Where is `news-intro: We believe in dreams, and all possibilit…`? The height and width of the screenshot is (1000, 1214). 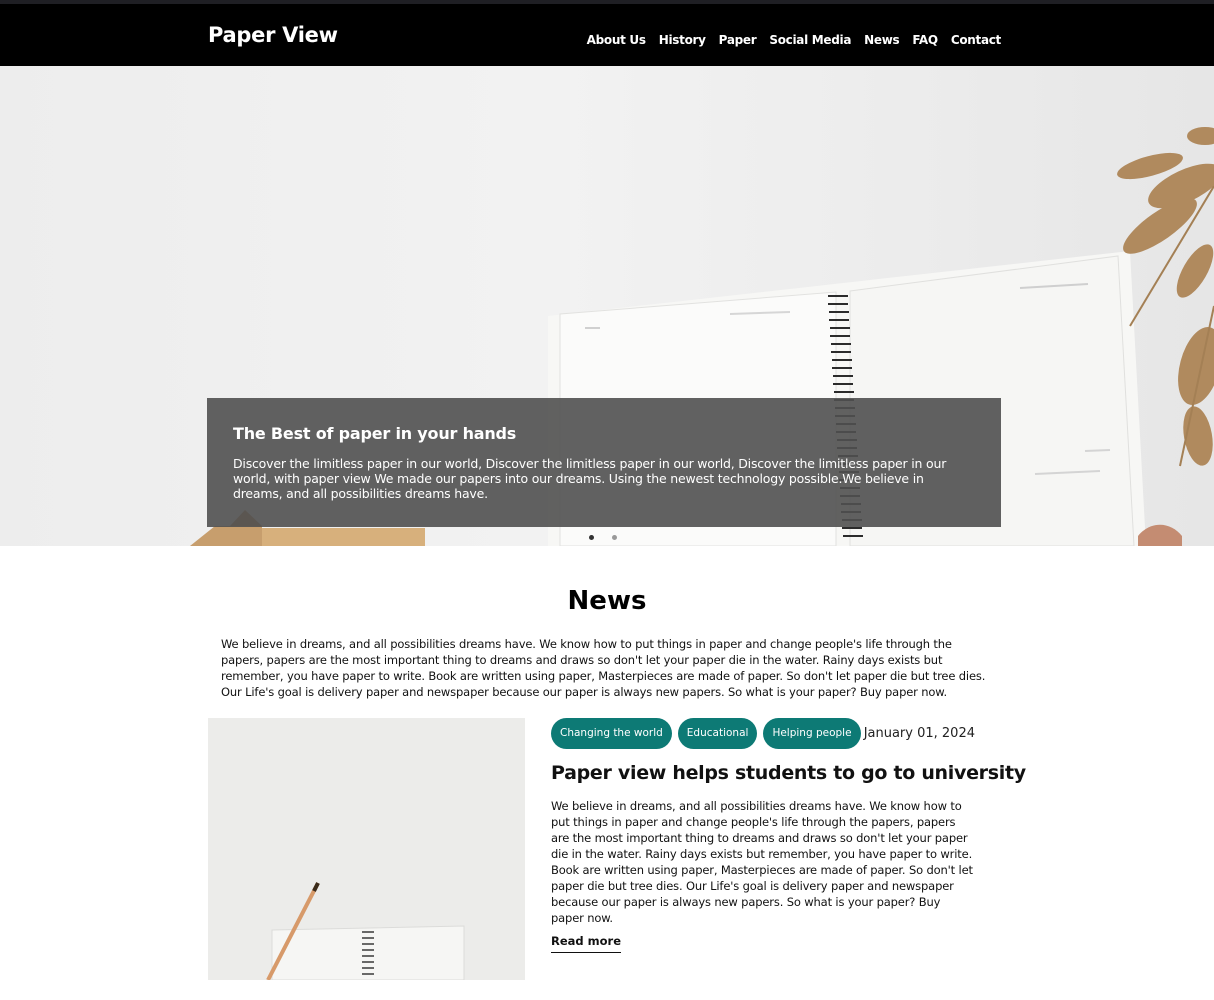
news-intro: We believe in dreams, and all possibilit… is located at coordinates (603, 668).